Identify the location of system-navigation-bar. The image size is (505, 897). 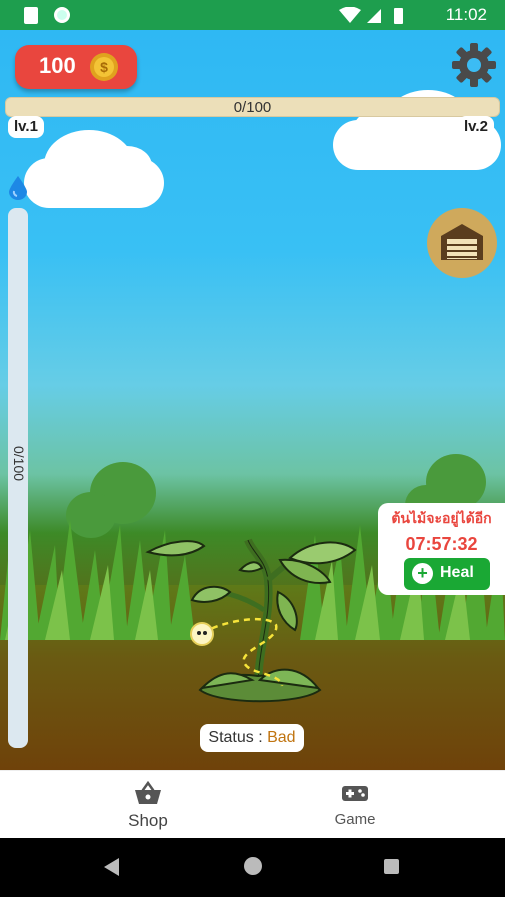
(252, 867).